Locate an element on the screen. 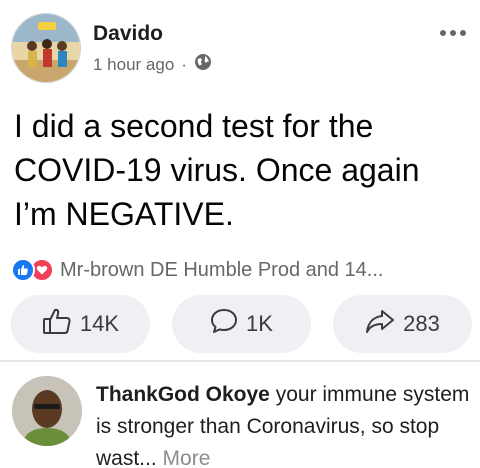  post-meta: 1 hour ago · is located at coordinates (152, 64).